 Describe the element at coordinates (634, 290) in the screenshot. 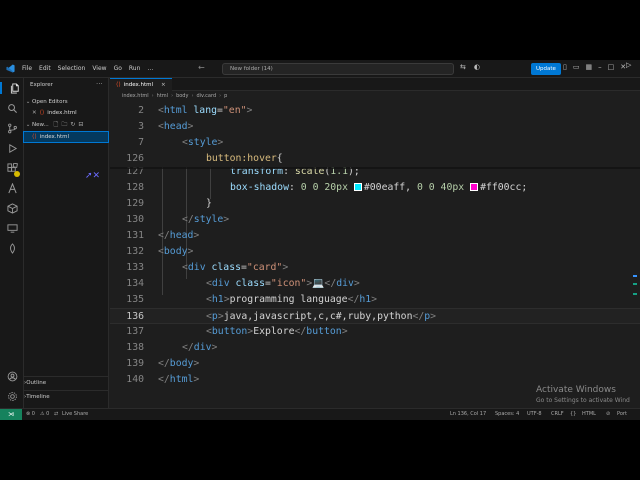

I see `overview-ruler` at that location.